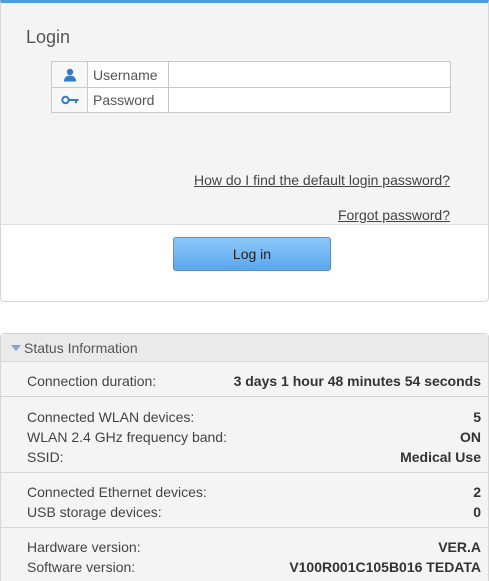 This screenshot has width=489, height=581. What do you see at coordinates (127, 437) in the screenshot?
I see `status-label: WLAN 2.4 GHz frequency band:` at bounding box center [127, 437].